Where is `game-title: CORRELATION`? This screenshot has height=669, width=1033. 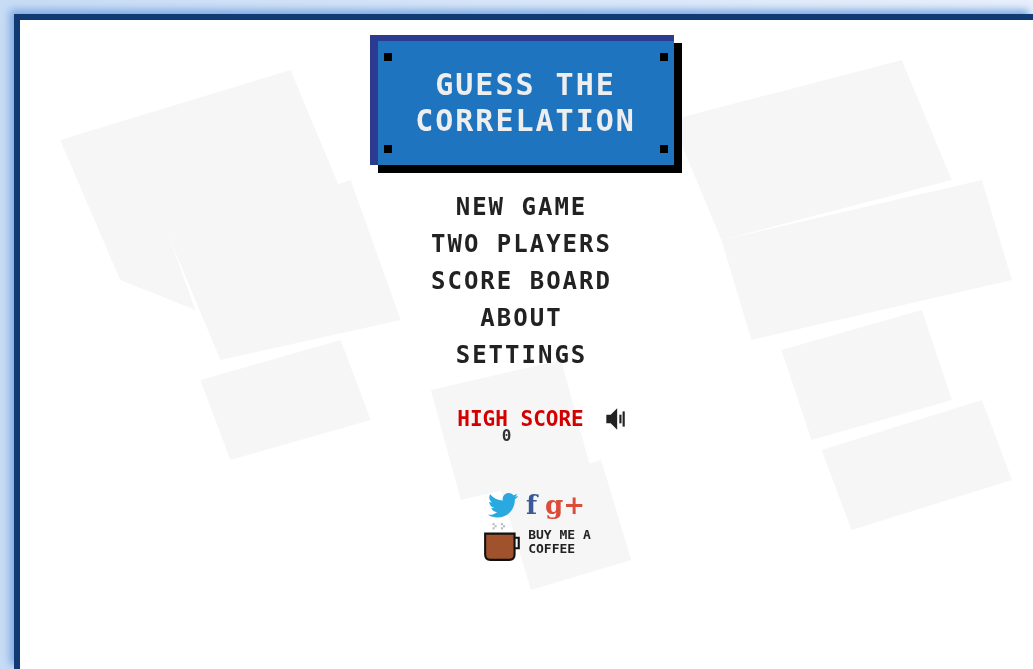
game-title: CORRELATION is located at coordinates (525, 121).